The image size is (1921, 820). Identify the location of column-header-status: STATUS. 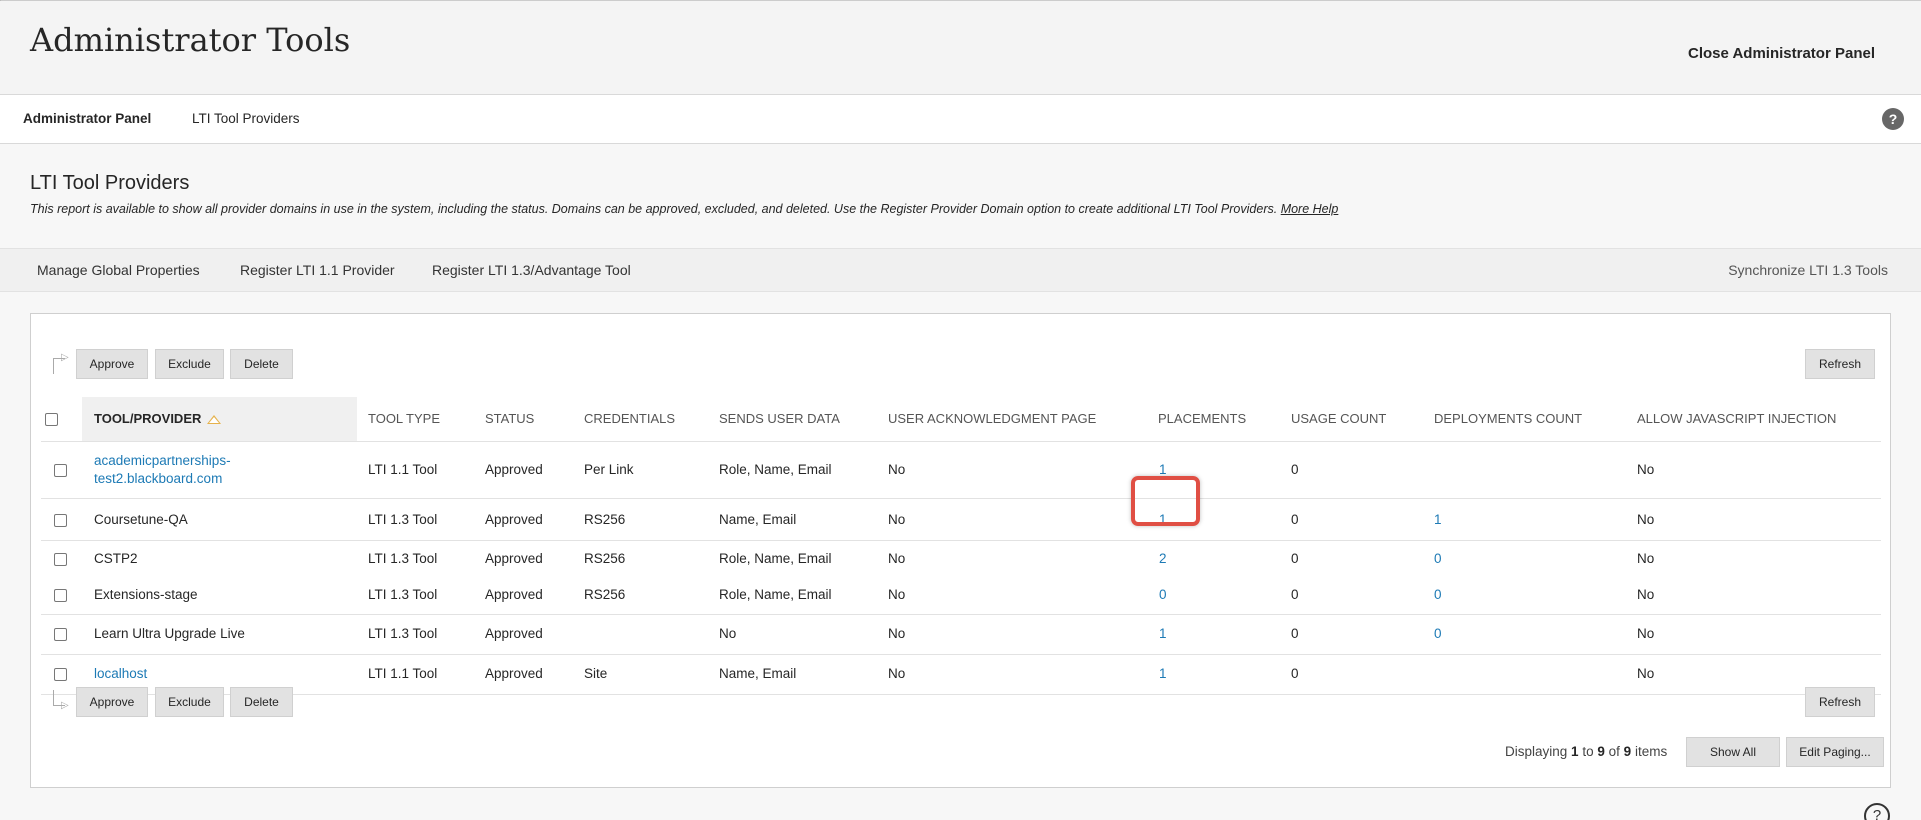
(509, 419).